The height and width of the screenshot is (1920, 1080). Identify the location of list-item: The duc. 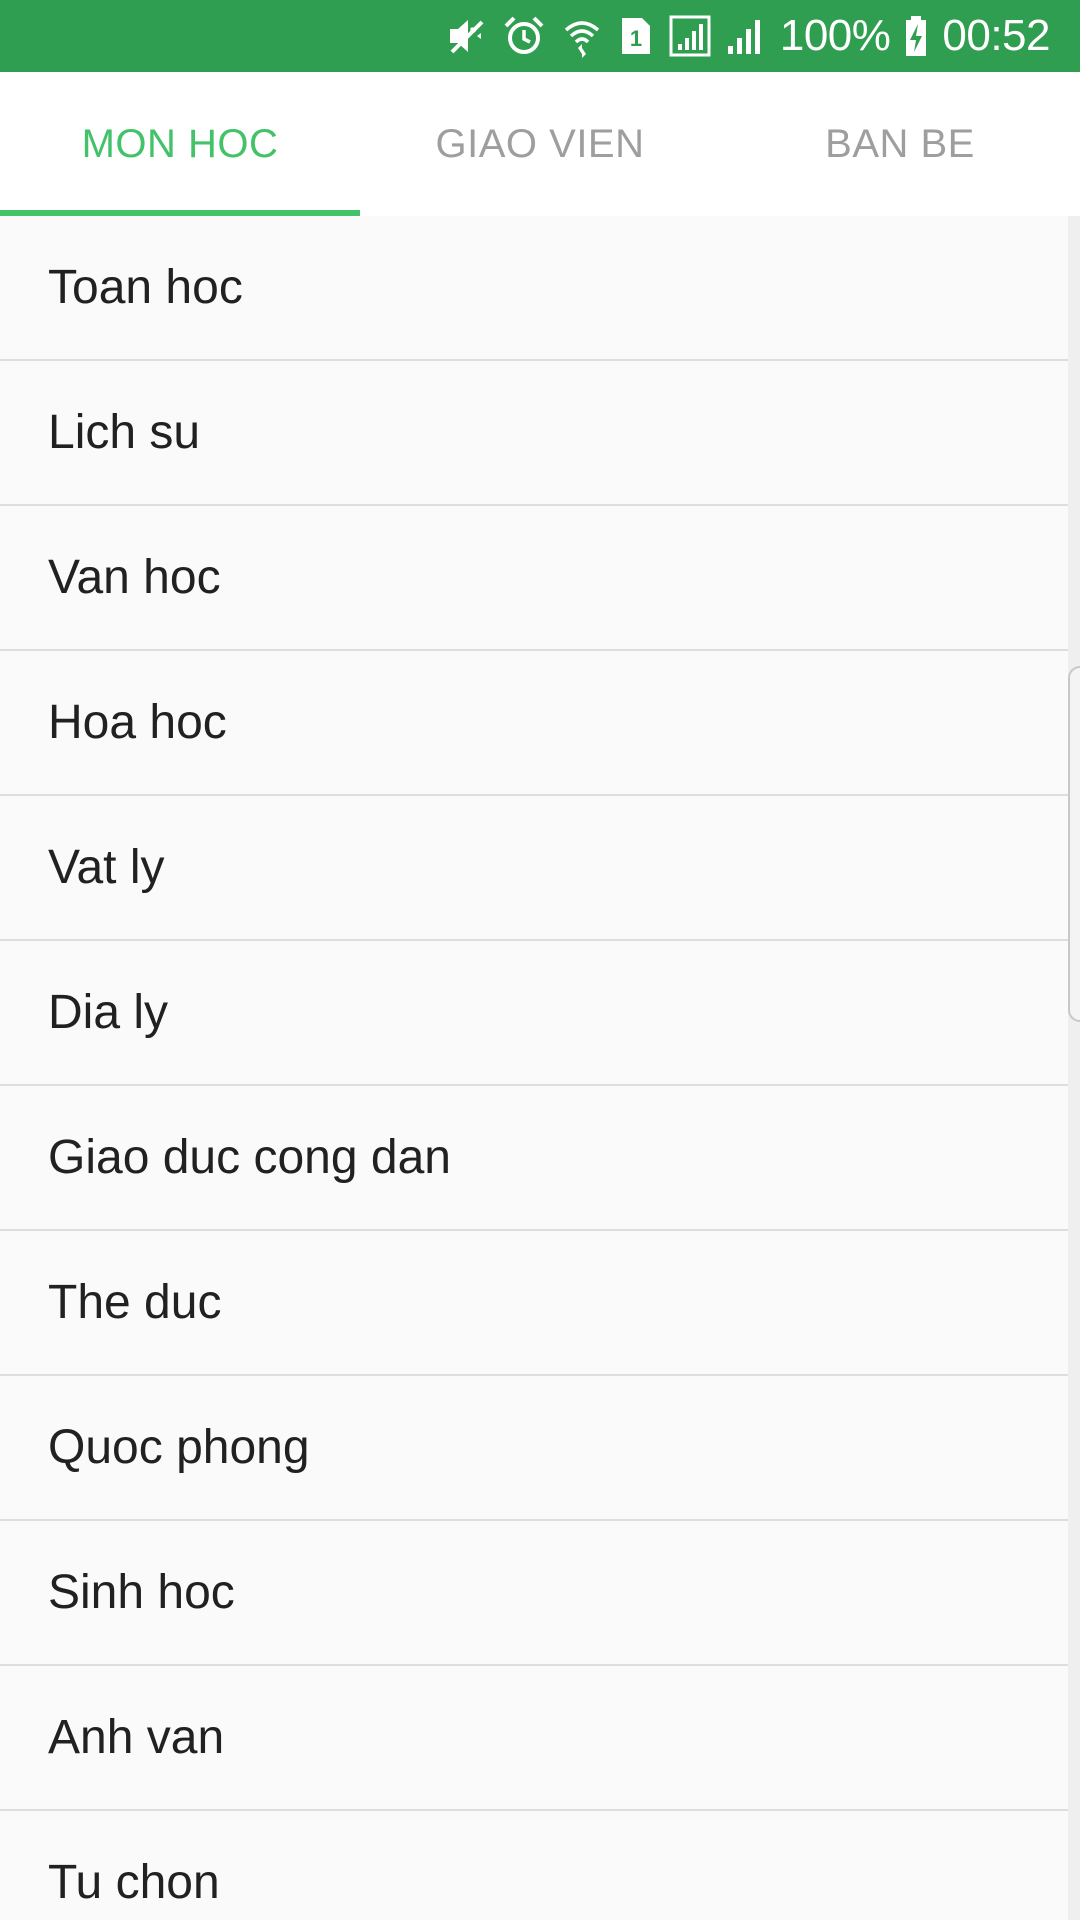
(540, 1303).